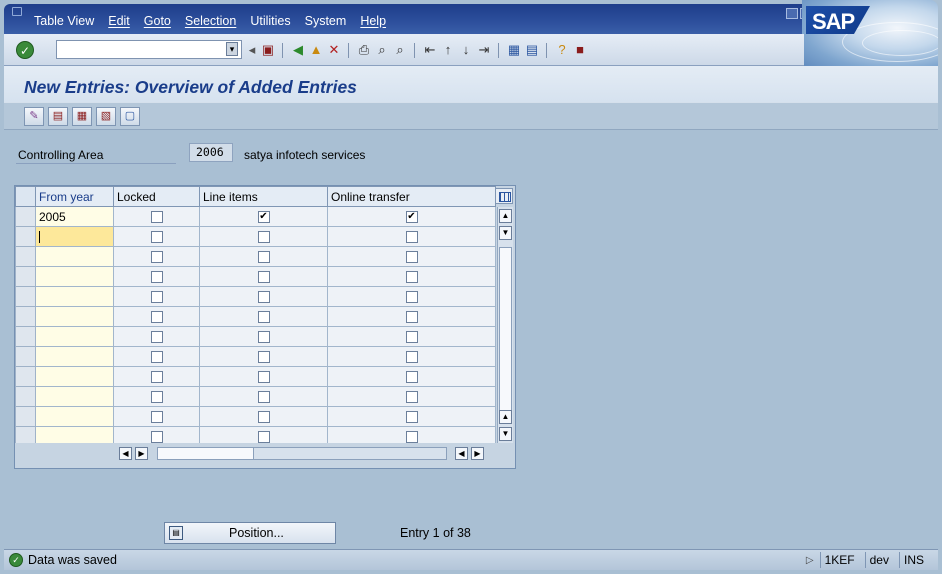  What do you see at coordinates (562, 50) in the screenshot?
I see `help-icon: ?` at bounding box center [562, 50].